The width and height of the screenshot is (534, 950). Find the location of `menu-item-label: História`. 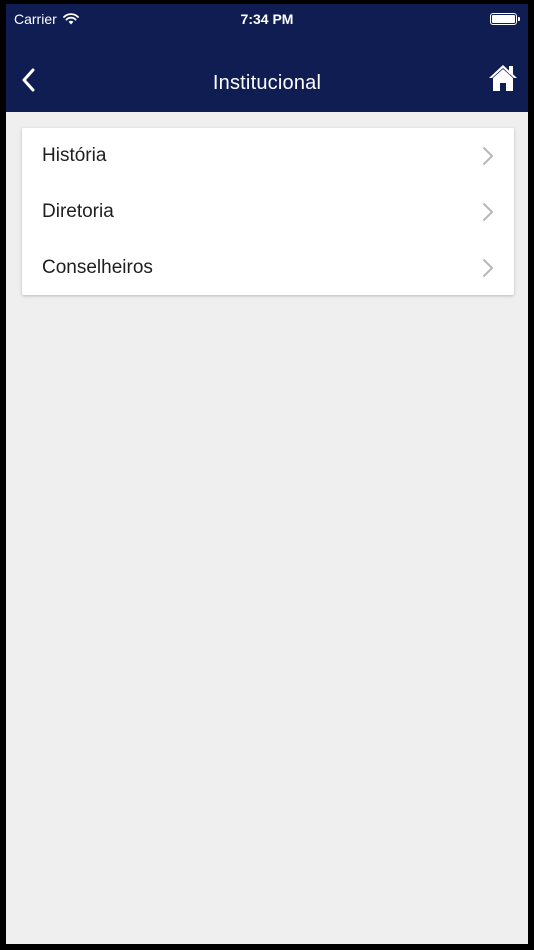

menu-item-label: História is located at coordinates (74, 155).